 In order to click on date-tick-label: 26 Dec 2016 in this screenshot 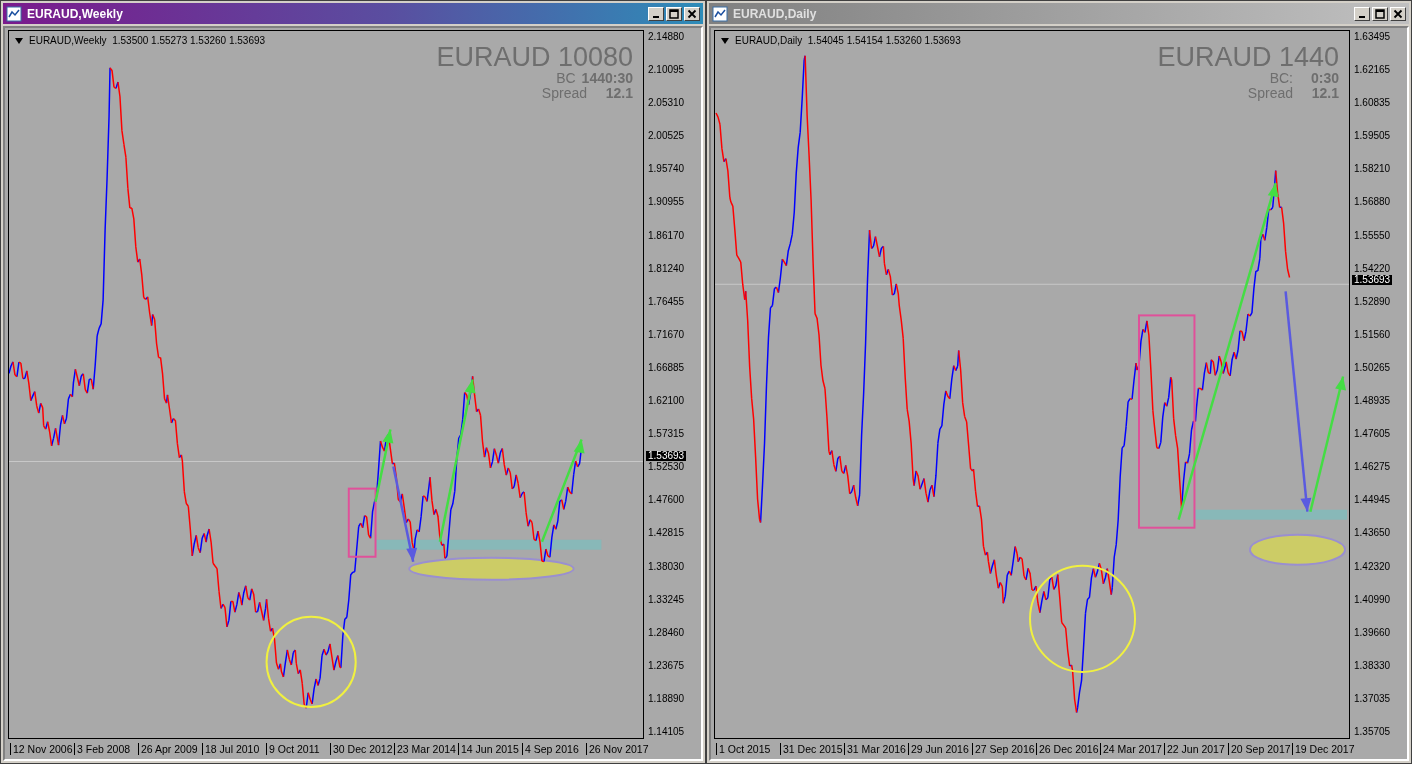, I will do `click(1068, 749)`.